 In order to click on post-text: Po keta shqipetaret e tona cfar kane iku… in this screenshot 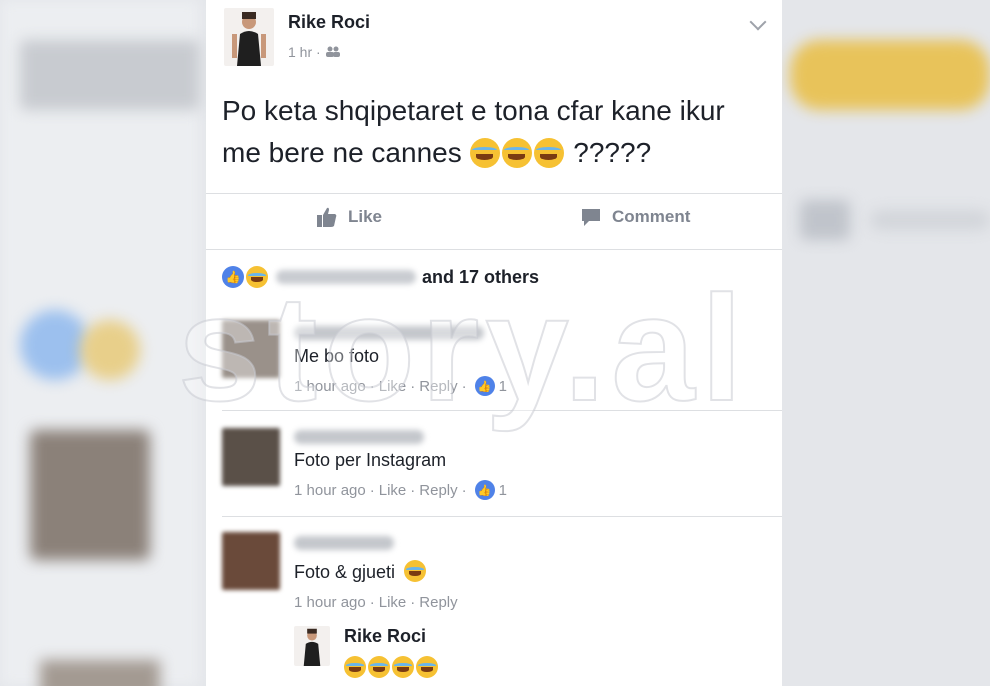, I will do `click(496, 132)`.